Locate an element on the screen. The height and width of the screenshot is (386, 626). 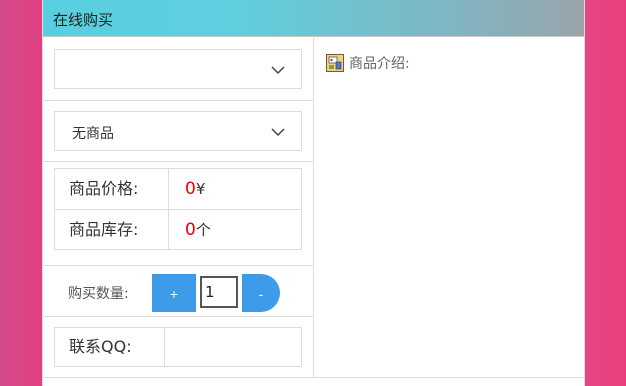
price-value-cell: 0¥ is located at coordinates (195, 189).